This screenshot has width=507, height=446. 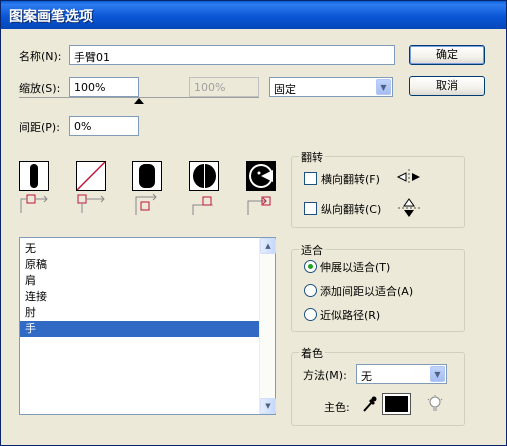 I want to click on fit-add-space-radio, so click(x=310, y=290).